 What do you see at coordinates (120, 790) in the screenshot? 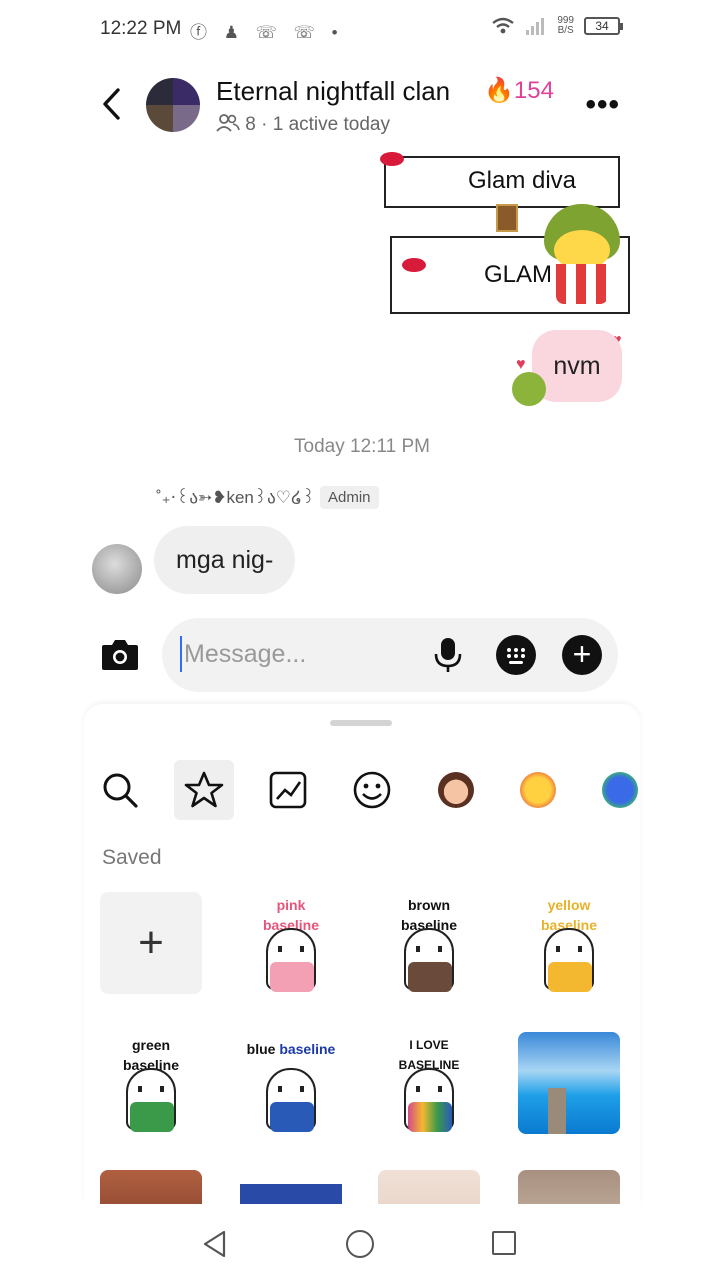
I see `search-icon` at bounding box center [120, 790].